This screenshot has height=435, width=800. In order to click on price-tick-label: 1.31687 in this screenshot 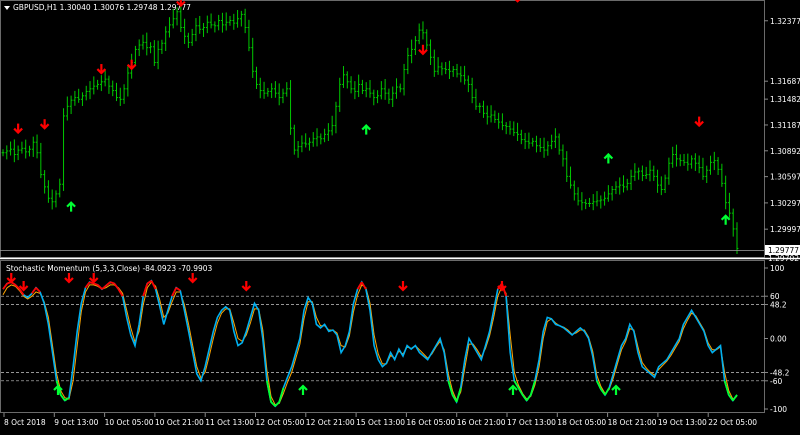, I will do `click(785, 81)`.